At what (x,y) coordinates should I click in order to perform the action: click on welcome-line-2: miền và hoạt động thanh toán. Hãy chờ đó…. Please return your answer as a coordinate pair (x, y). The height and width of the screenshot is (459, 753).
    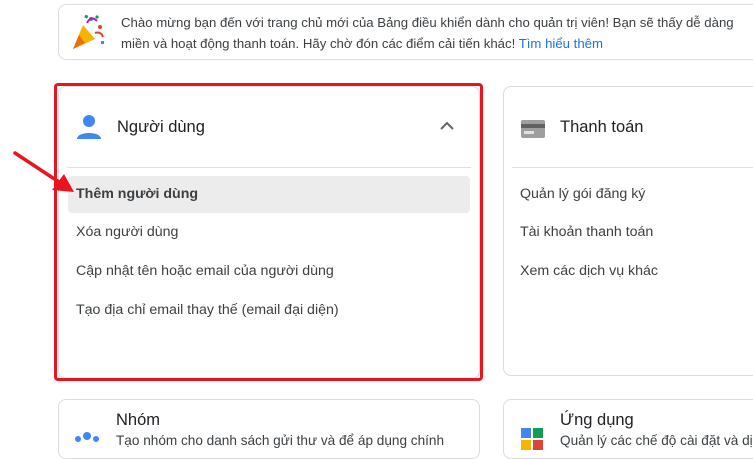
    Looking at the image, I should click on (437, 43).